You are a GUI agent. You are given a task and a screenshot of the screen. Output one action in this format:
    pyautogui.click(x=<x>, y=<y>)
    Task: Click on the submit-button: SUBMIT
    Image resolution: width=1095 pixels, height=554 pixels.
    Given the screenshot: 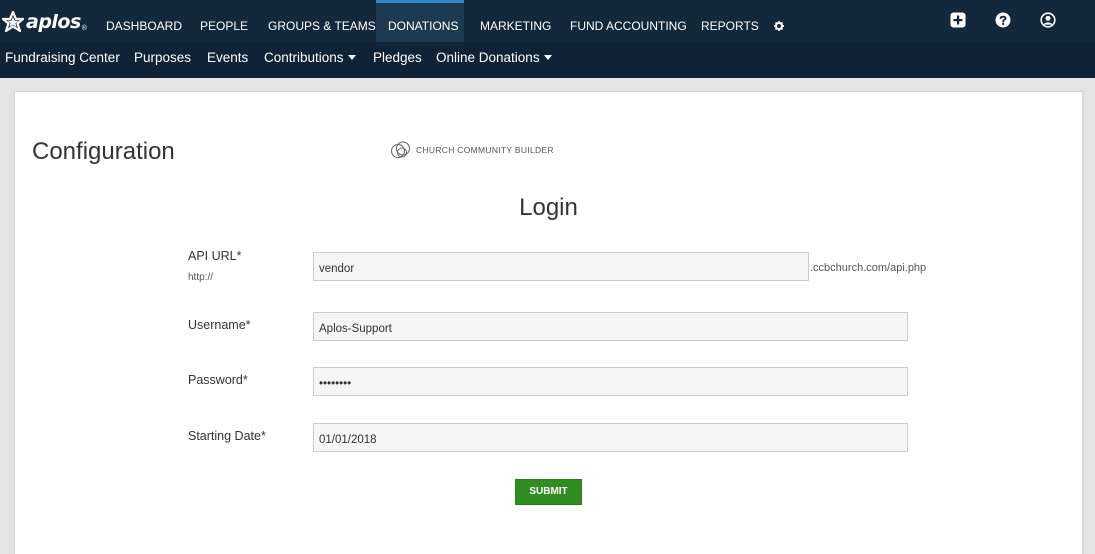 What is the action you would take?
    pyautogui.click(x=548, y=492)
    